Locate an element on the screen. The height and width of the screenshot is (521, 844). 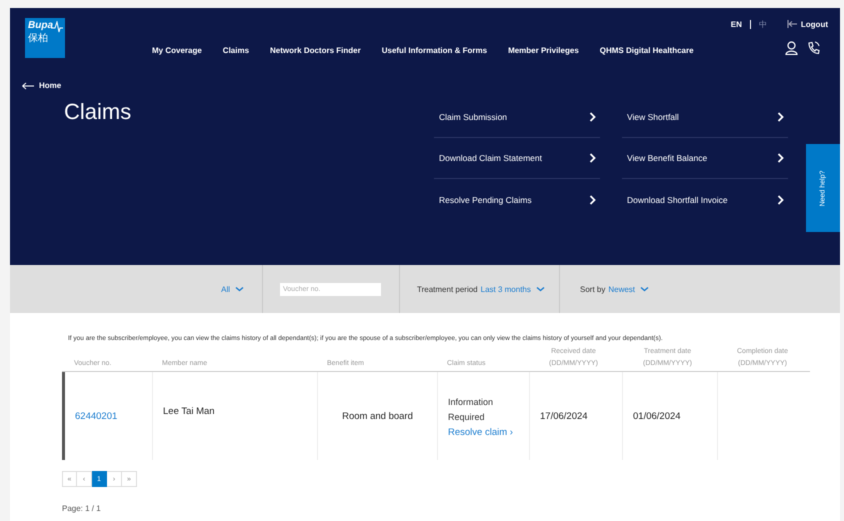
logout-icon is located at coordinates (791, 24).